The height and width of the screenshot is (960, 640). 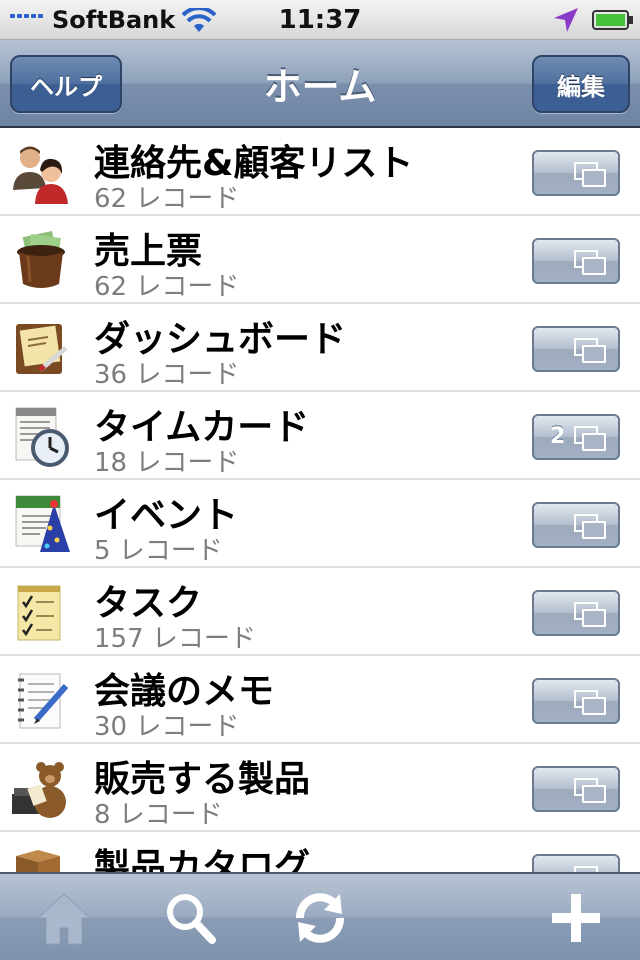 What do you see at coordinates (558, 436) in the screenshot?
I see `open-count: 2` at bounding box center [558, 436].